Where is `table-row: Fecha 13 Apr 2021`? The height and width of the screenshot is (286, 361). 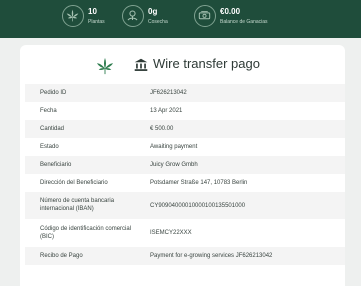
table-row: Fecha 13 Apr 2021 is located at coordinates (185, 111).